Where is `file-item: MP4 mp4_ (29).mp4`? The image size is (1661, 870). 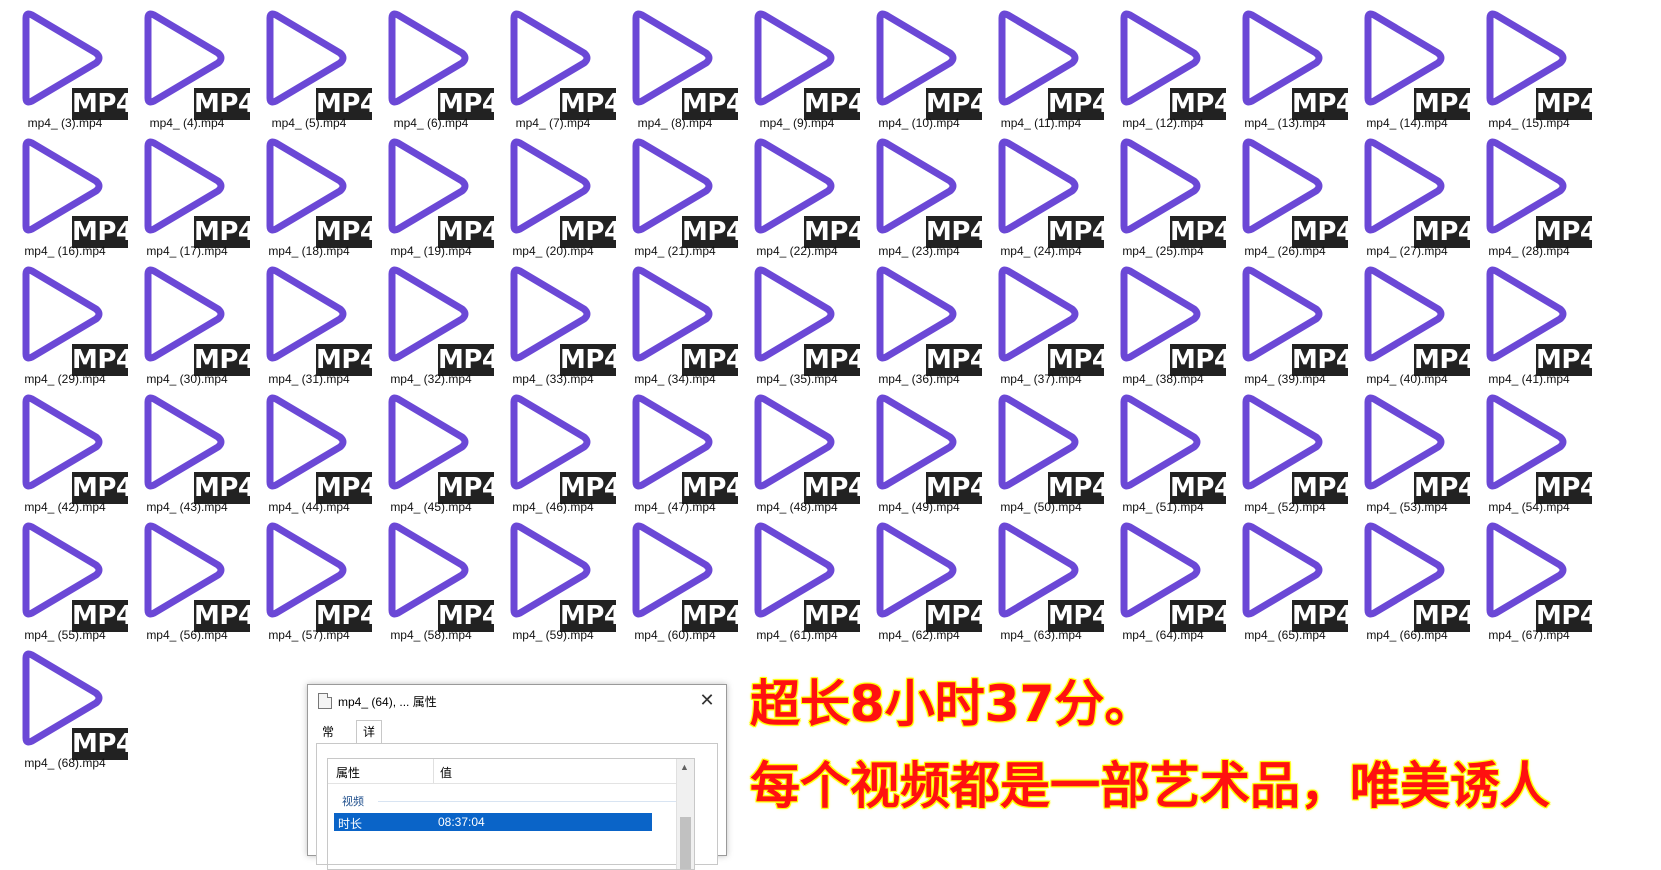 file-item: MP4 mp4_ (29).mp4 is located at coordinates (67, 321).